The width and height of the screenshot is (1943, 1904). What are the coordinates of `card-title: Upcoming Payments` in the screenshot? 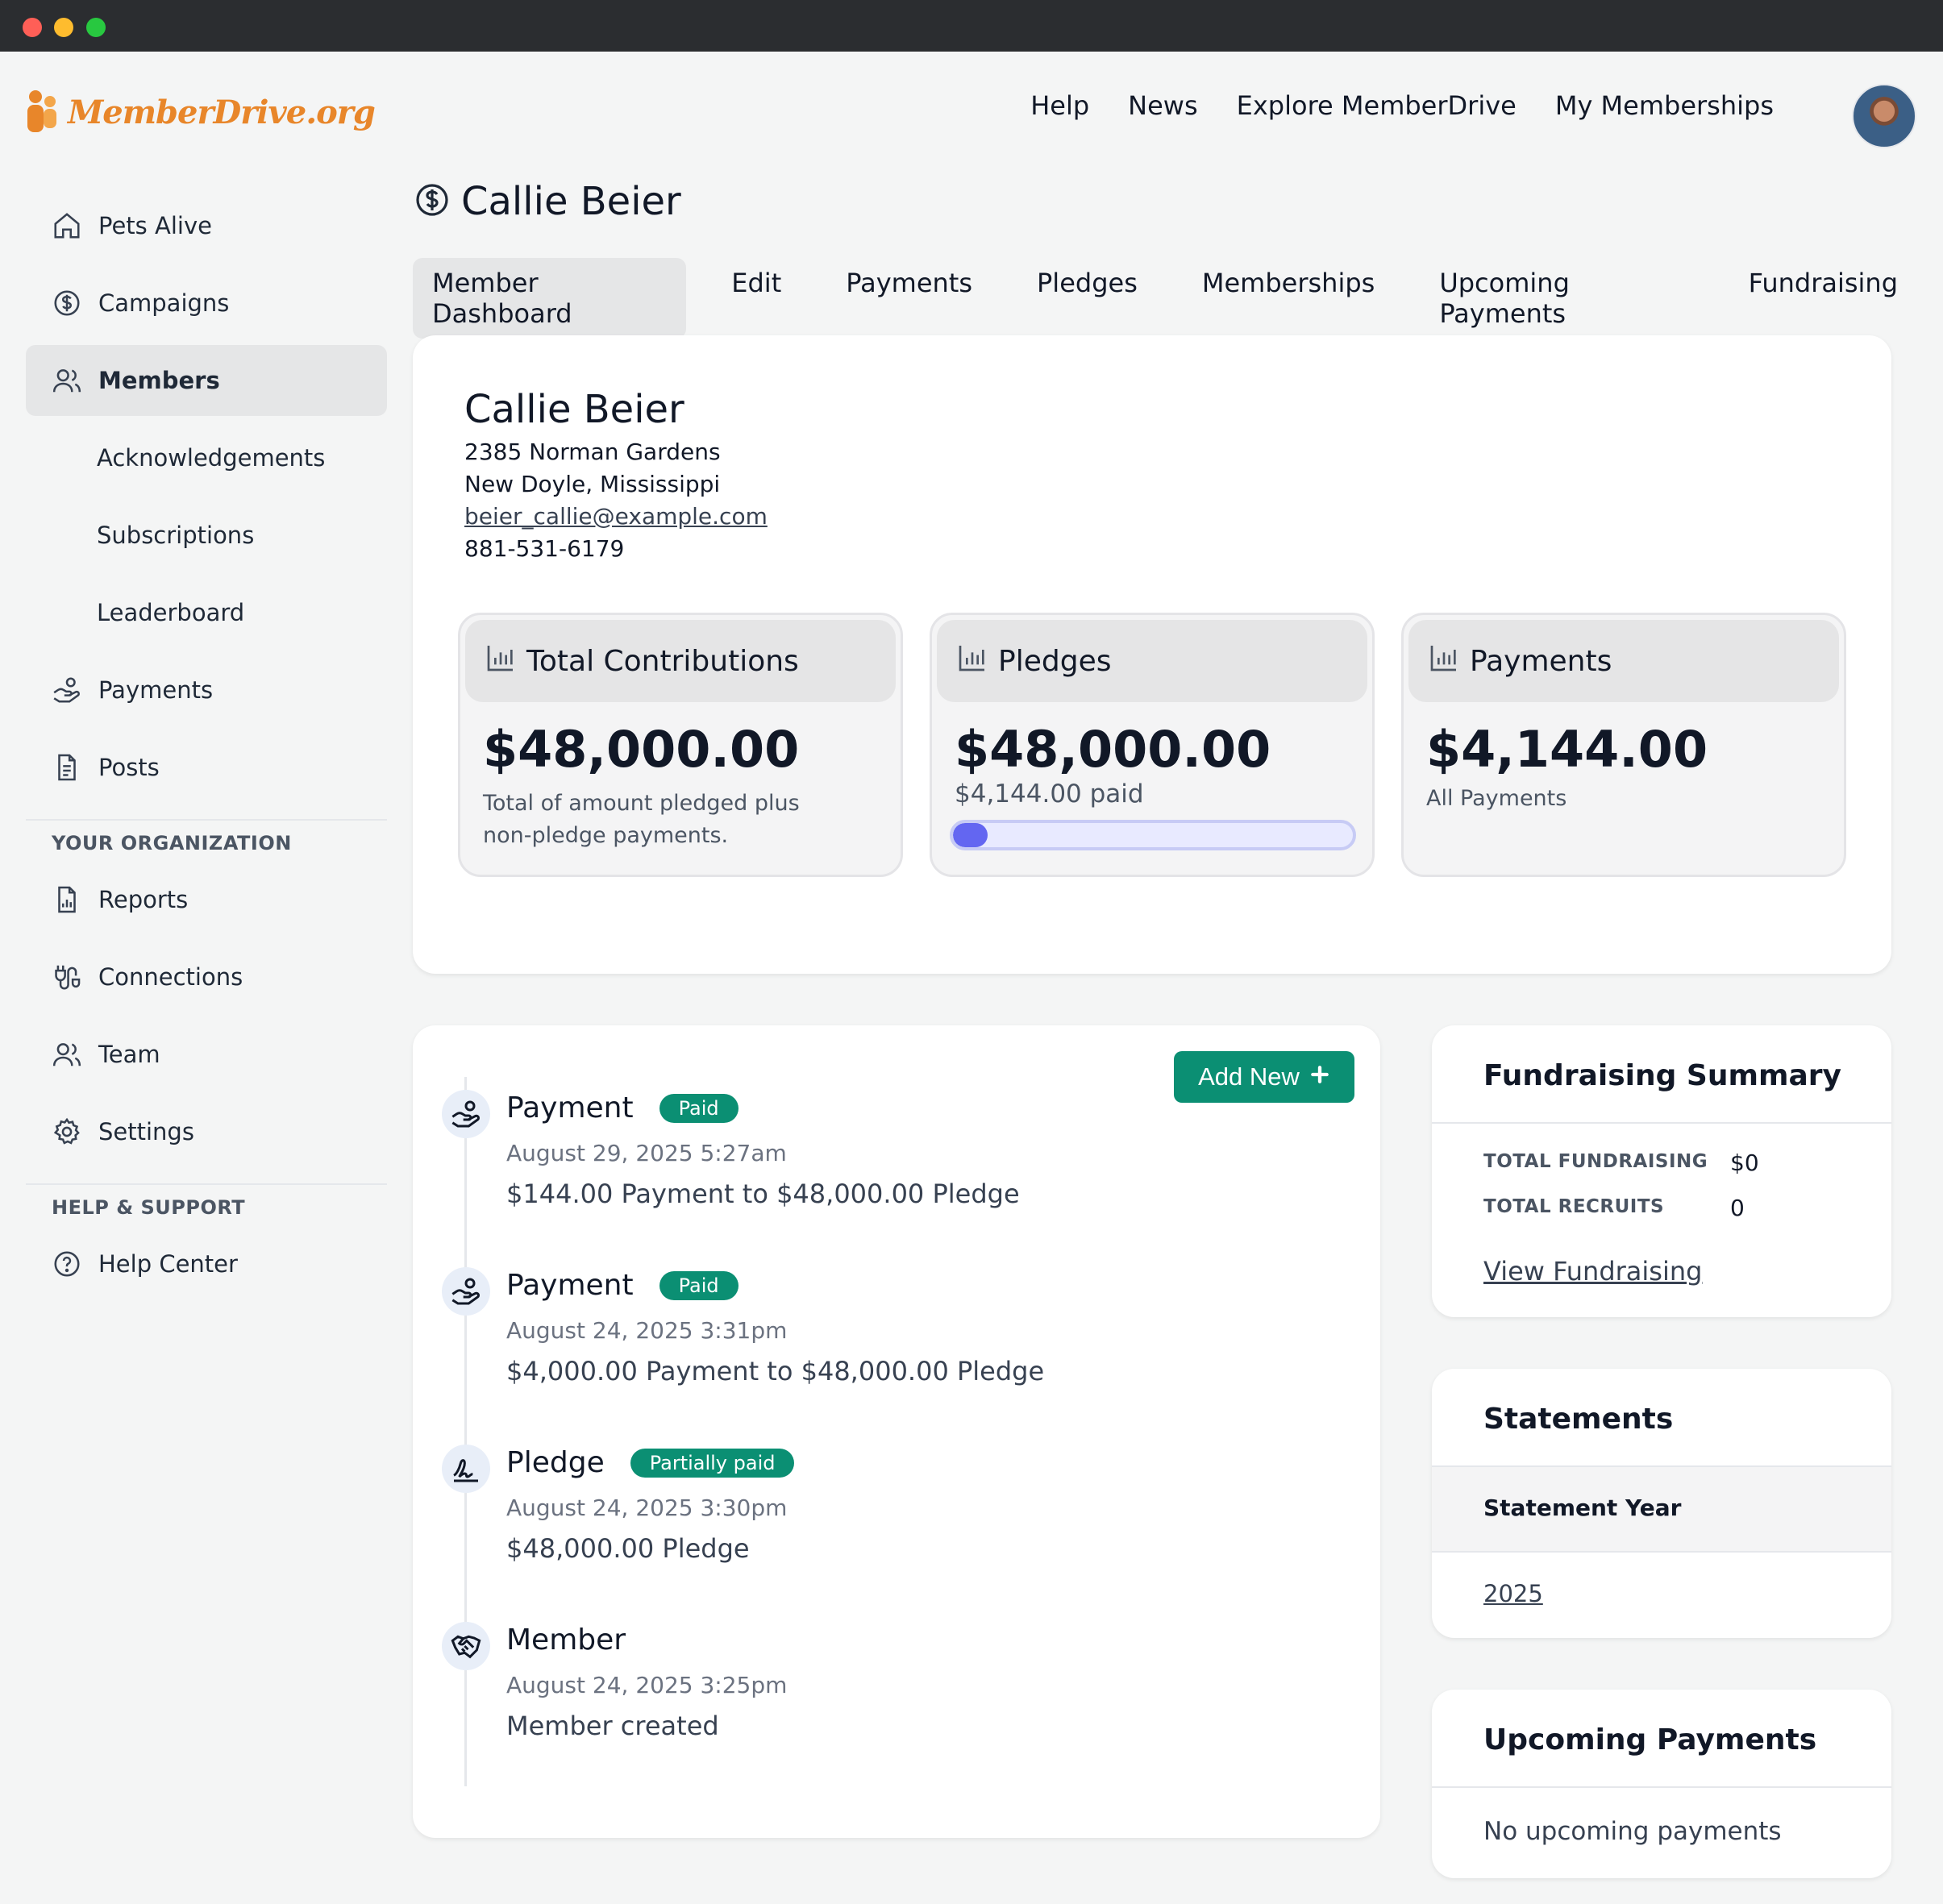 It's located at (1650, 1739).